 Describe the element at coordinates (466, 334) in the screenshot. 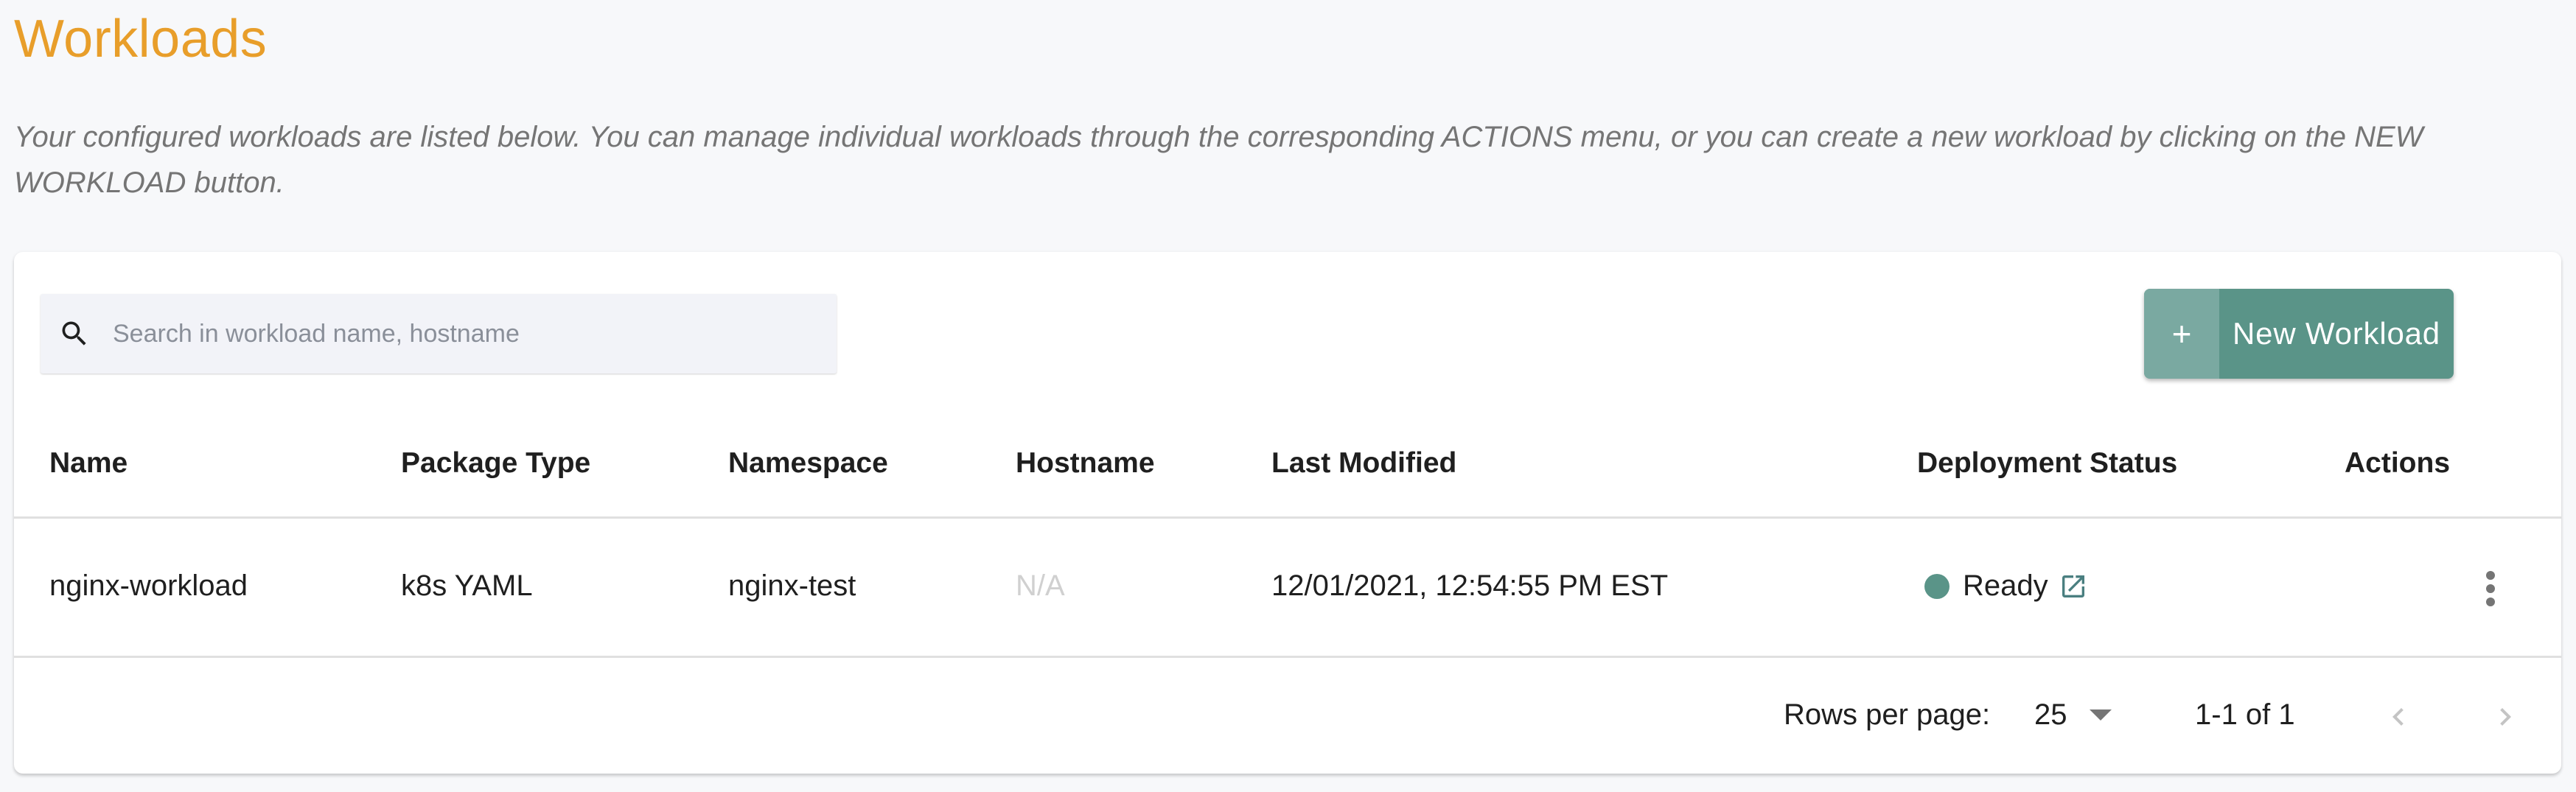

I see `search-input` at that location.